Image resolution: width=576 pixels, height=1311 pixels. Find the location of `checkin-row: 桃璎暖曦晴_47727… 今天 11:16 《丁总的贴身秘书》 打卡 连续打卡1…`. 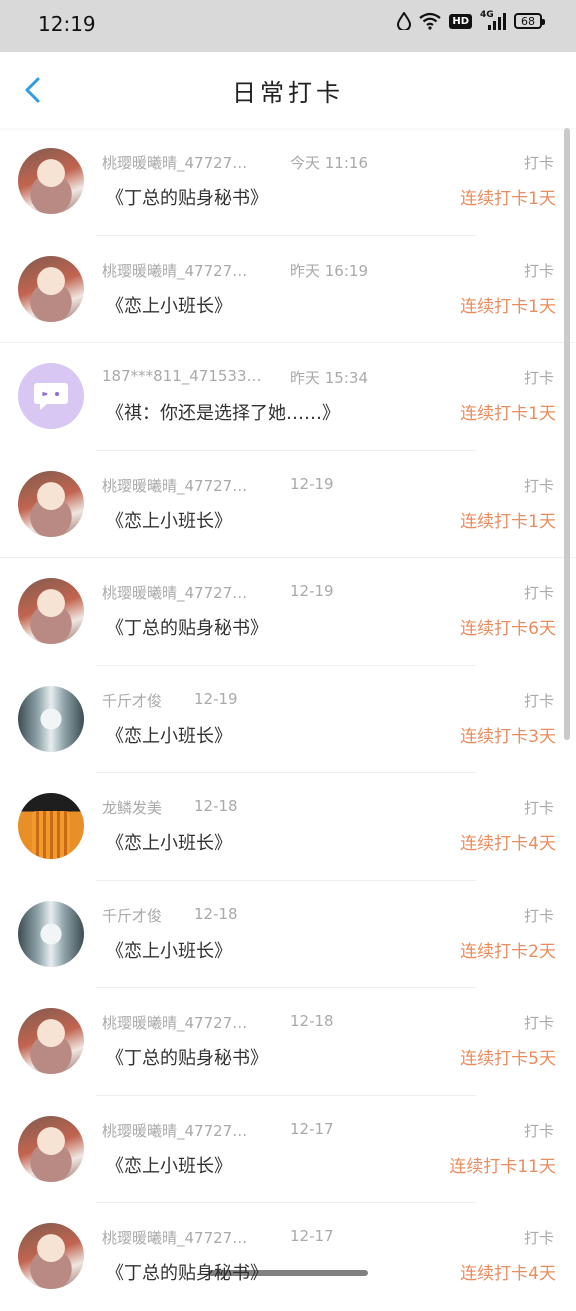

checkin-row: 桃璎暖曦晴_47727… 今天 11:16 《丁总的贴身秘书》 打卡 连续打卡1… is located at coordinates (288, 182).